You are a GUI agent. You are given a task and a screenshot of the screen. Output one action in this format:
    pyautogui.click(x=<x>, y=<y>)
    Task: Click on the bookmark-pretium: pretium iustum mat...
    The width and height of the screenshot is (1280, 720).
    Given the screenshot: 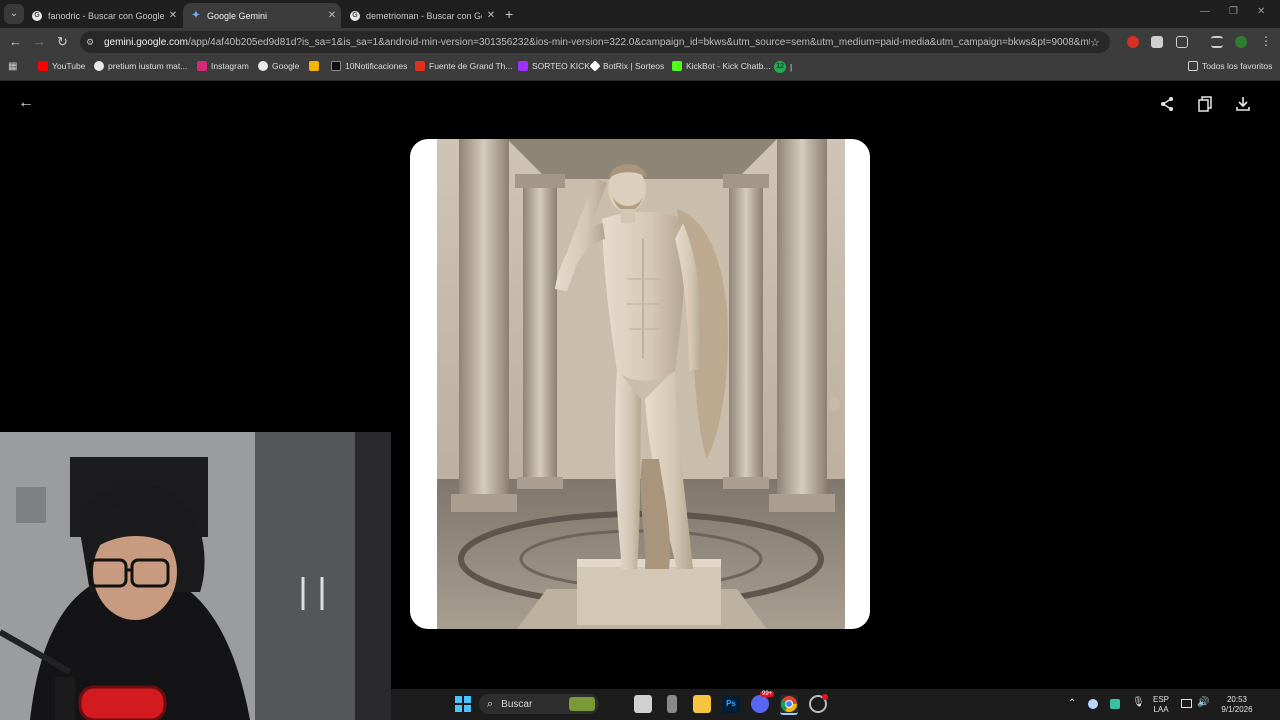 What is the action you would take?
    pyautogui.click(x=140, y=66)
    